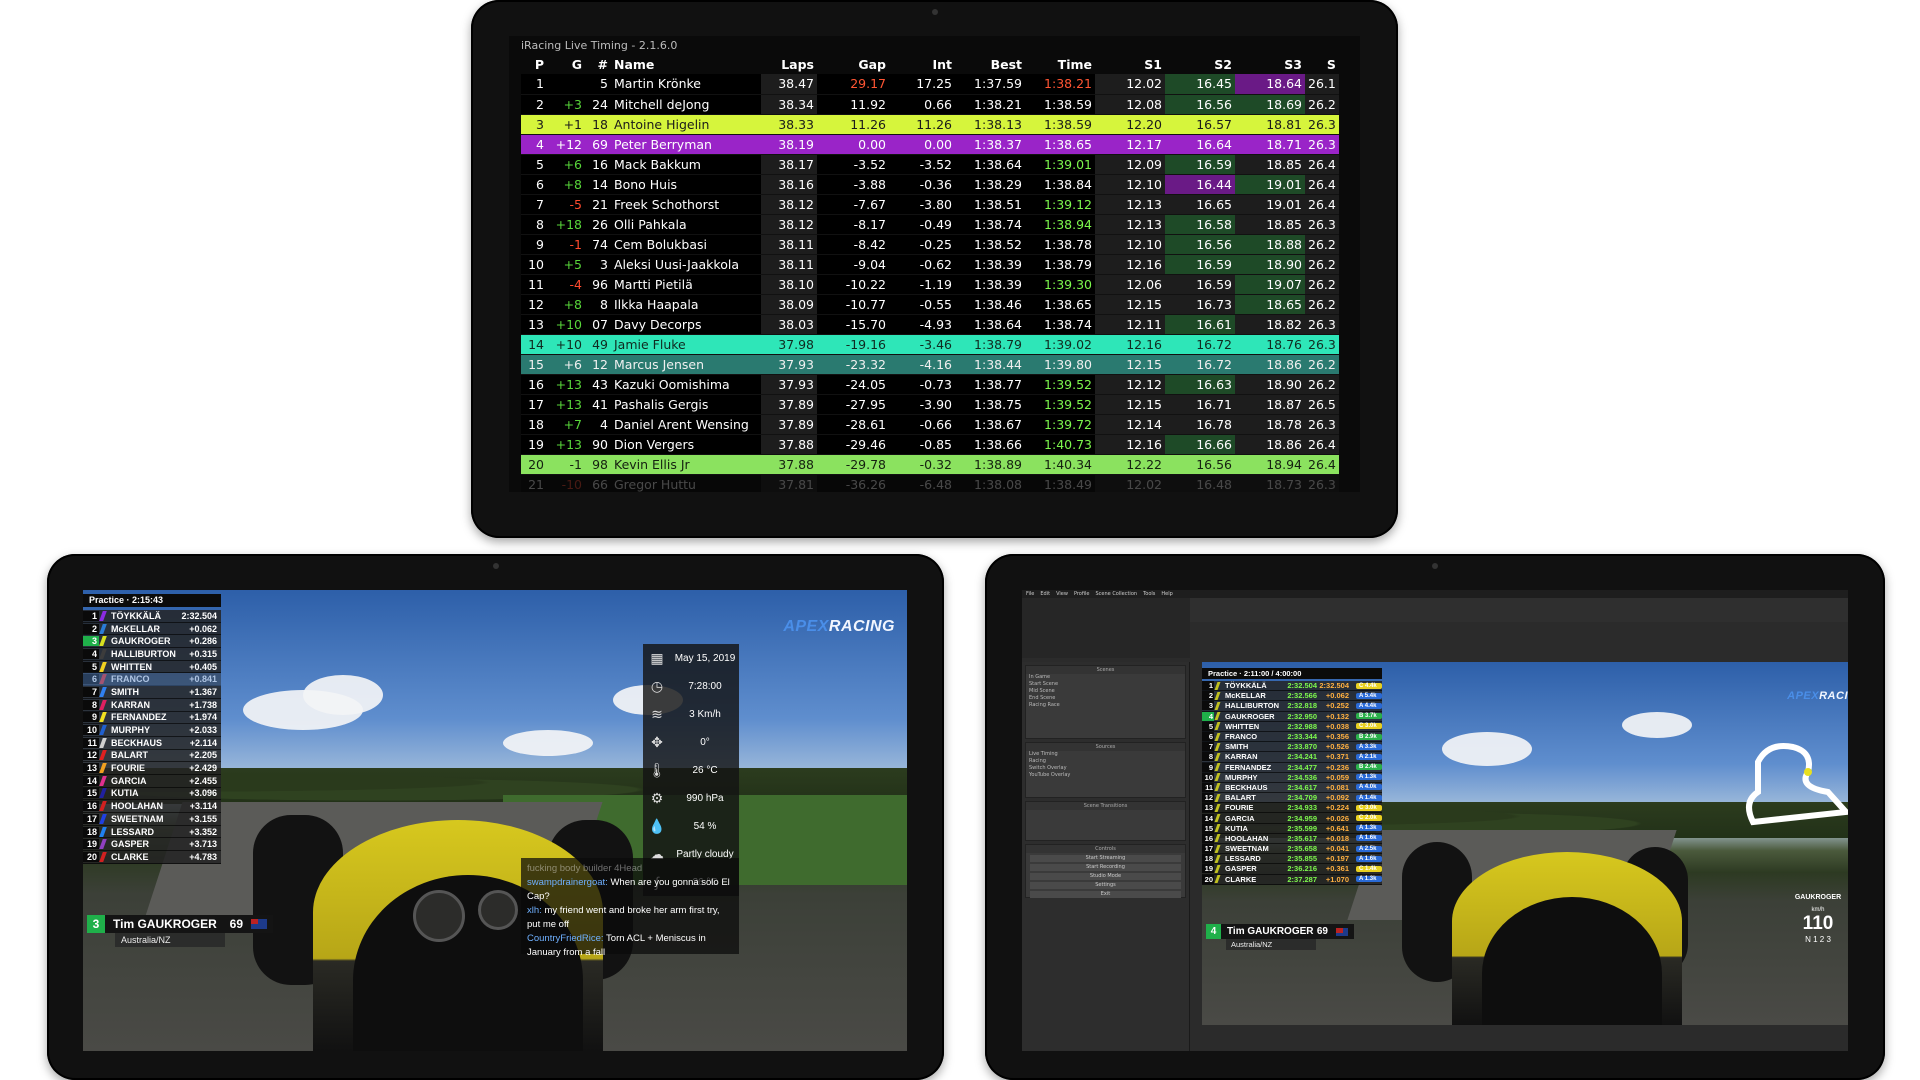 Image resolution: width=1920 pixels, height=1080 pixels. I want to click on col-header: Time, so click(1060, 64).